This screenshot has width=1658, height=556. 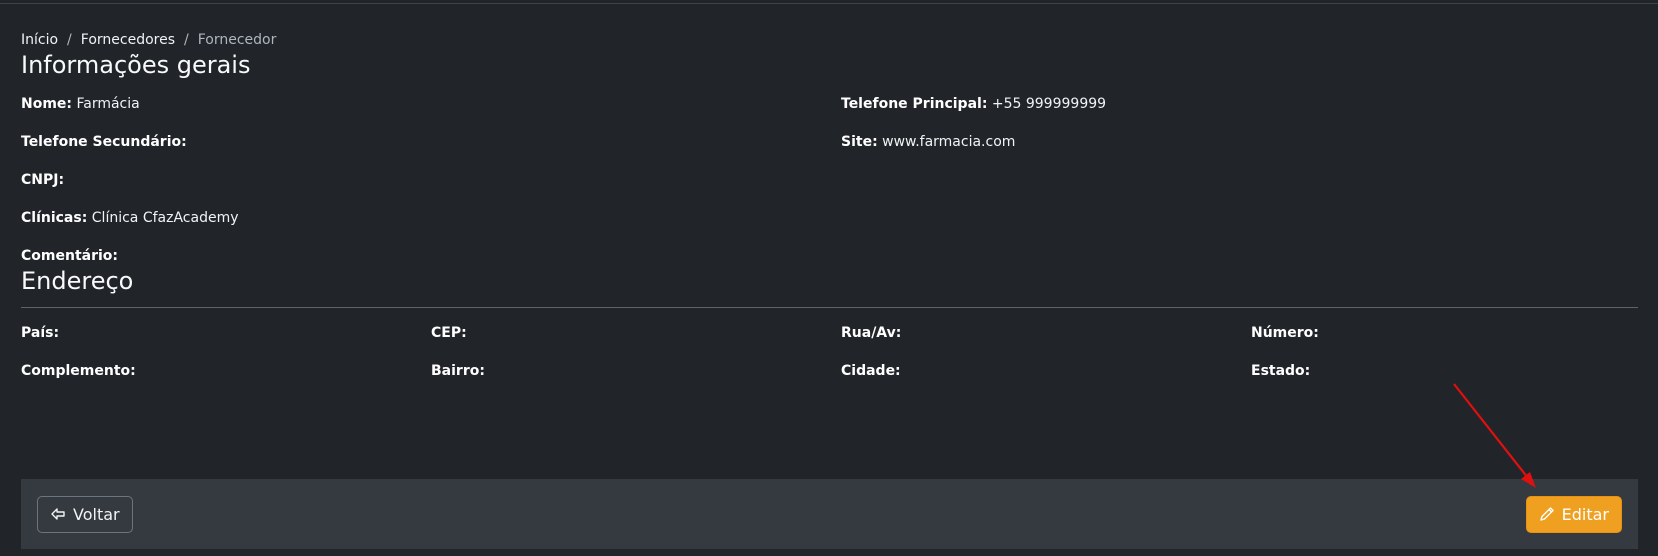 What do you see at coordinates (829, 307) in the screenshot?
I see `section-divider` at bounding box center [829, 307].